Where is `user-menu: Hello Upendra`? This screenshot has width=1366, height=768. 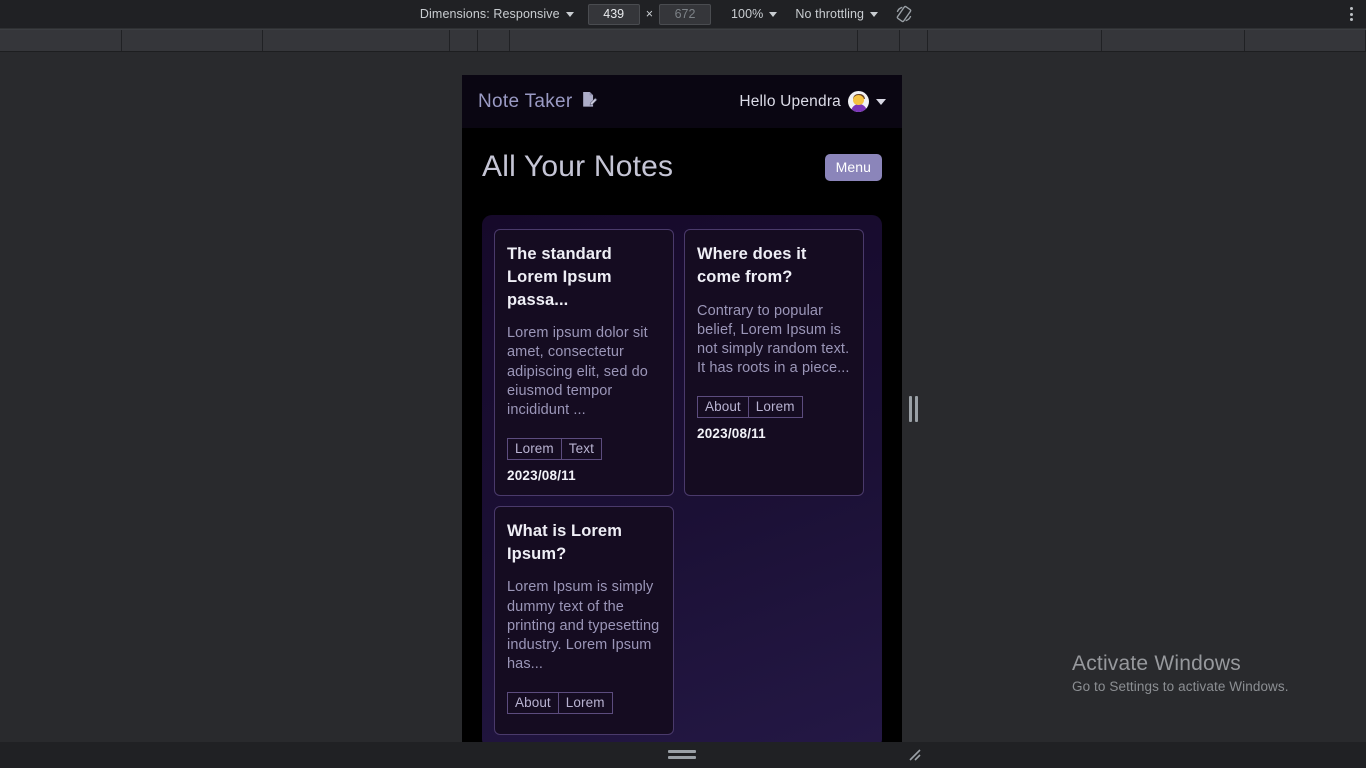
user-menu: Hello Upendra is located at coordinates (812, 101).